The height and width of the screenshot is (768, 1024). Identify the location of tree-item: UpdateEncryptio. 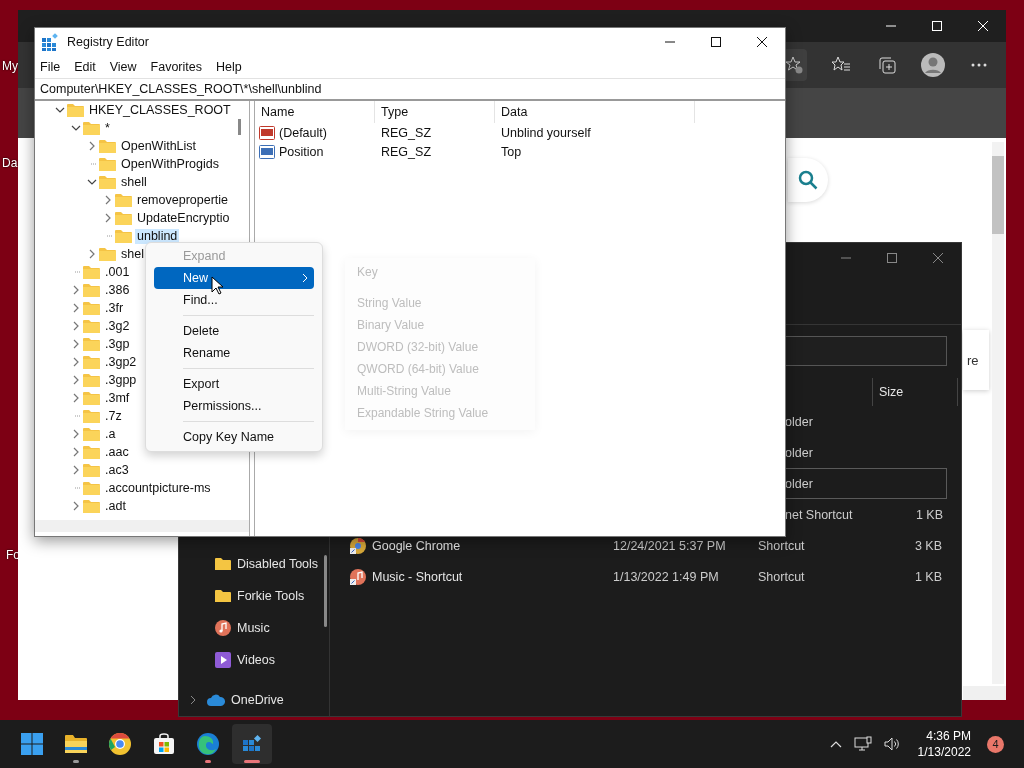
(183, 218).